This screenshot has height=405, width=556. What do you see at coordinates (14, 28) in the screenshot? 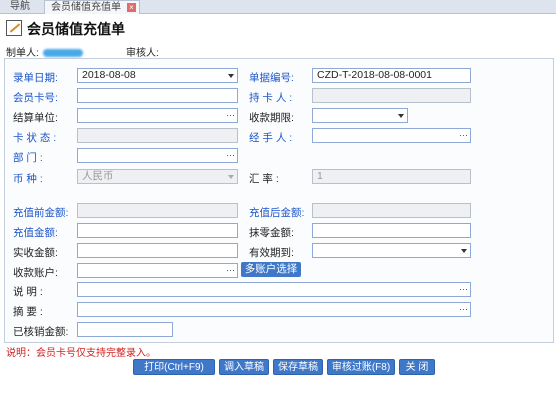
I see `edit-icon` at bounding box center [14, 28].